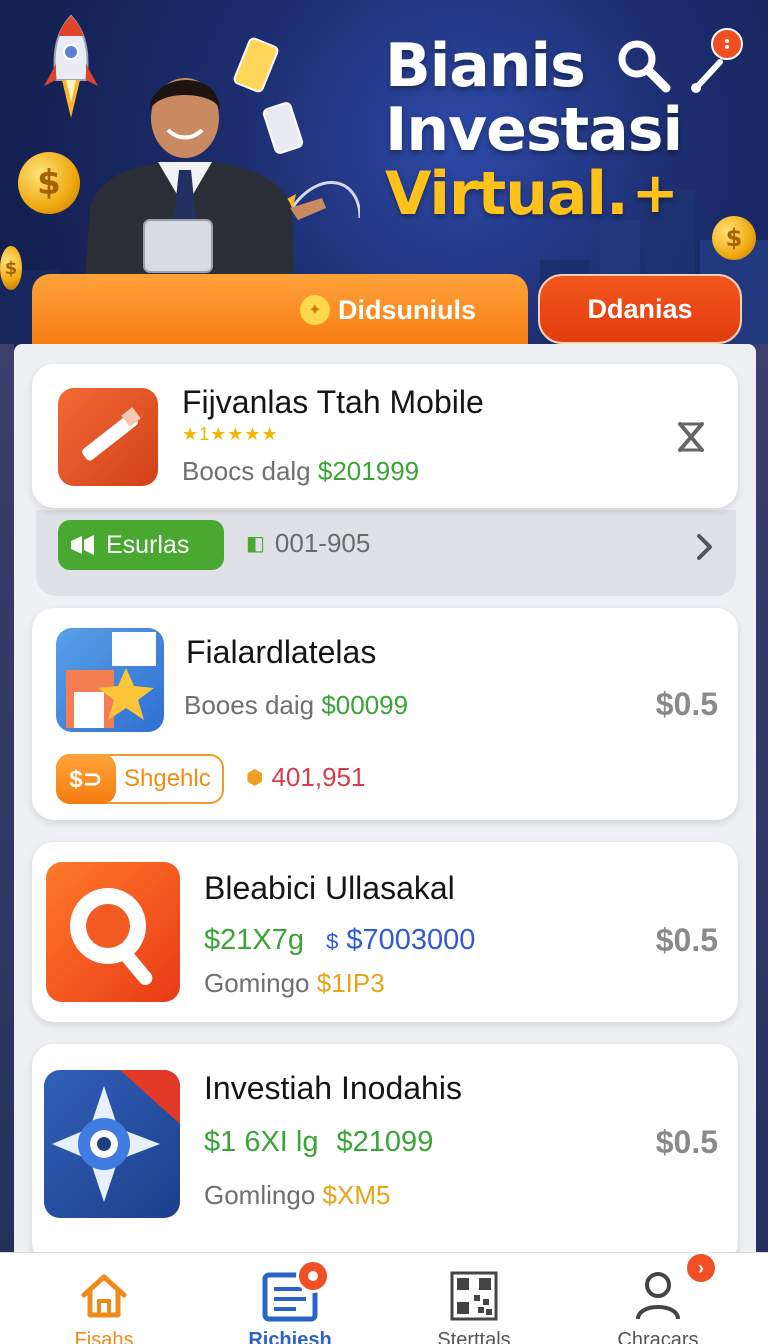 This screenshot has height=1344, width=768. Describe the element at coordinates (365, 705) in the screenshot. I see `card-2-meta-value: $00099` at that location.